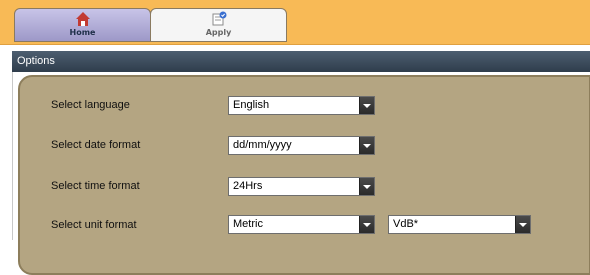 Image resolution: width=590 pixels, height=275 pixels. What do you see at coordinates (301, 105) in the screenshot?
I see `language-select: English` at bounding box center [301, 105].